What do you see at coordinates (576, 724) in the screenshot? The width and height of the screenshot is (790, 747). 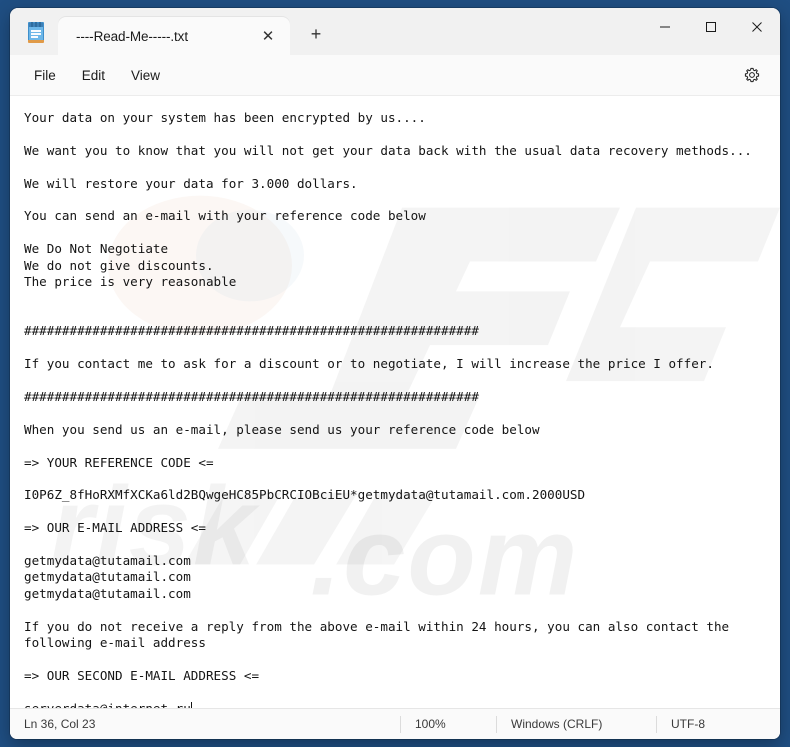 I see `status-line-ending: Windows (CRLF)` at bounding box center [576, 724].